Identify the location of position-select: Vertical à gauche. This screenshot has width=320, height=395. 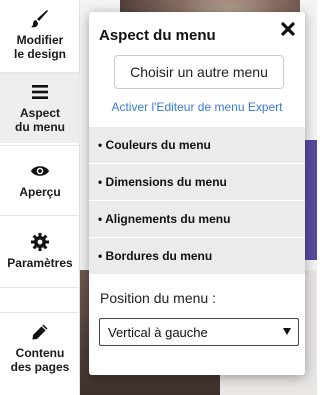
(199, 332).